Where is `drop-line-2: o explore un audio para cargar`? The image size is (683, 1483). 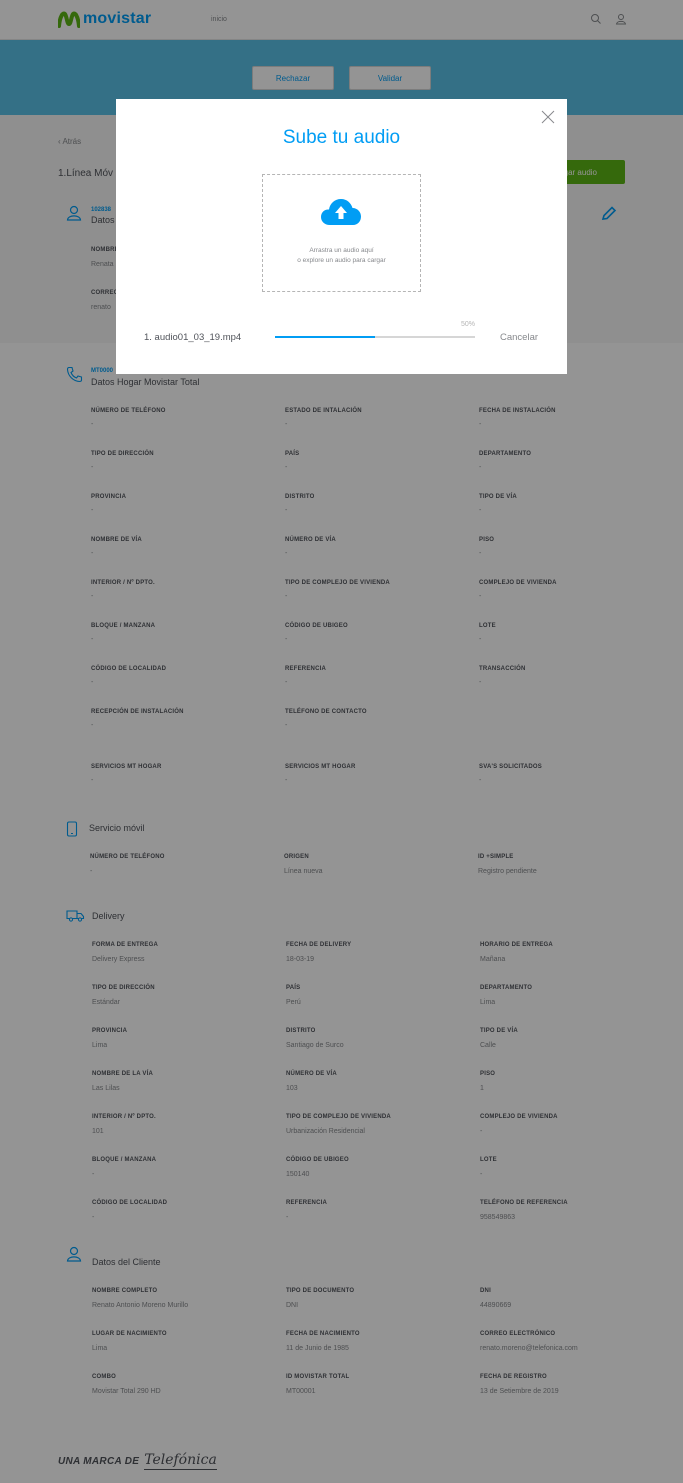
drop-line-2: o explore un audio para cargar is located at coordinates (341, 260).